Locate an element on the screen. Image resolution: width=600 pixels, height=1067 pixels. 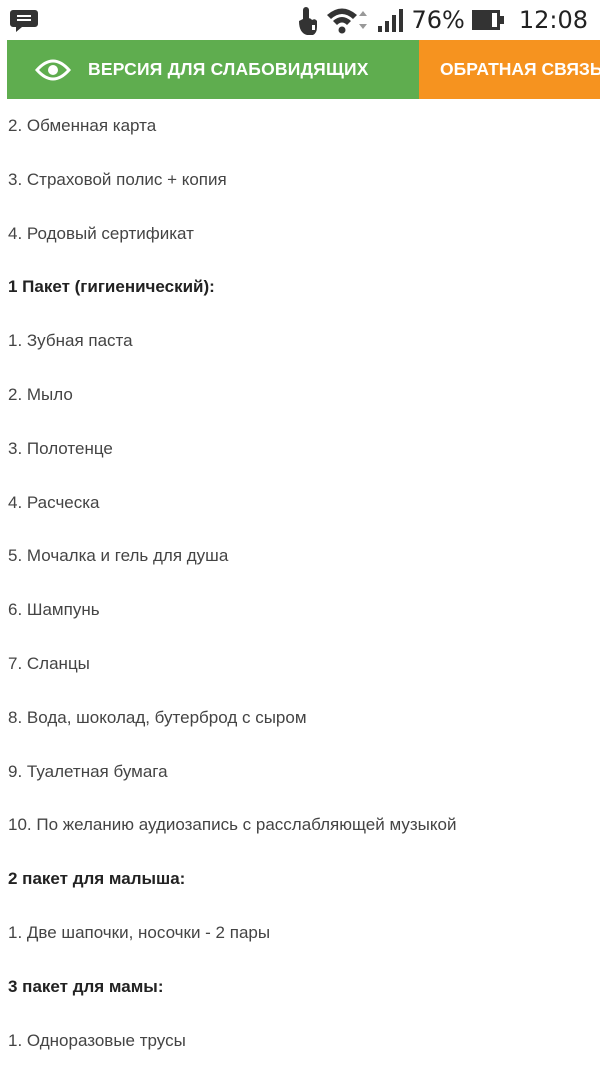
feedback-button: ОБРАТНАЯ СВЯЗЬ is located at coordinates (509, 69).